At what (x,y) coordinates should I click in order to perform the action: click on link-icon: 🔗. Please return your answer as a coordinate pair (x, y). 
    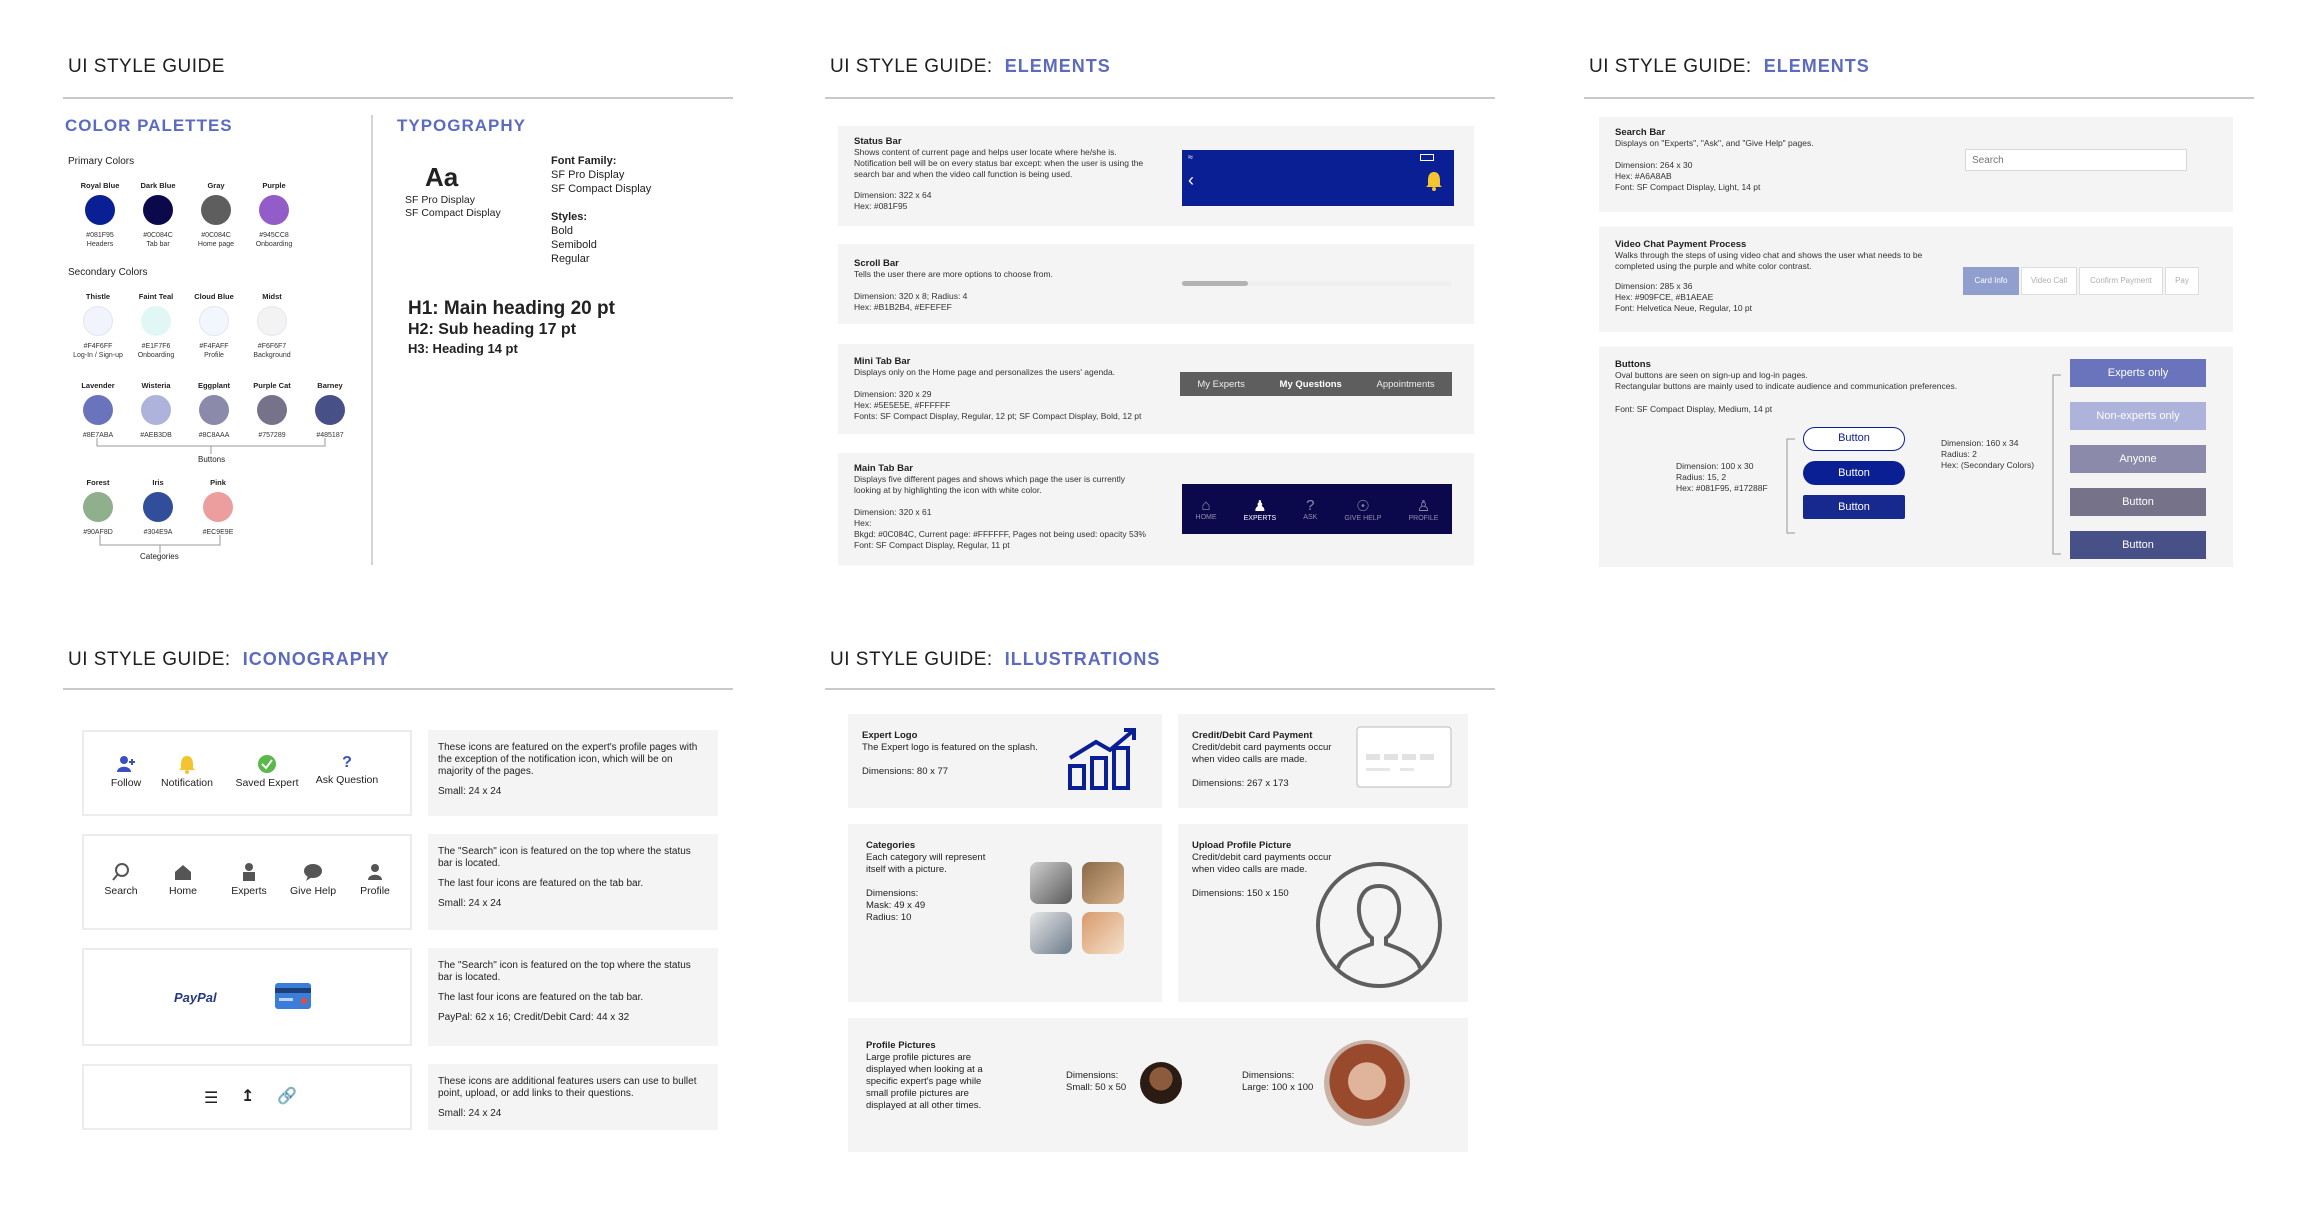
    Looking at the image, I should click on (287, 1096).